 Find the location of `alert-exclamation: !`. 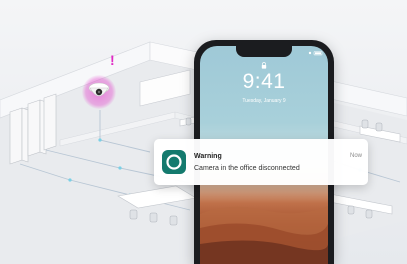

alert-exclamation: ! is located at coordinates (112, 60).